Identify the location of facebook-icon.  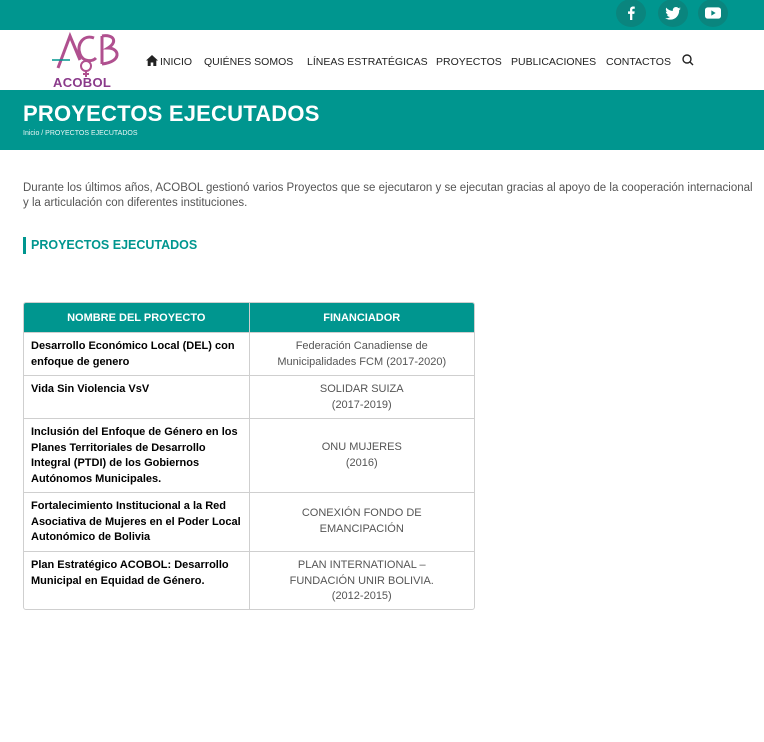
(631, 13).